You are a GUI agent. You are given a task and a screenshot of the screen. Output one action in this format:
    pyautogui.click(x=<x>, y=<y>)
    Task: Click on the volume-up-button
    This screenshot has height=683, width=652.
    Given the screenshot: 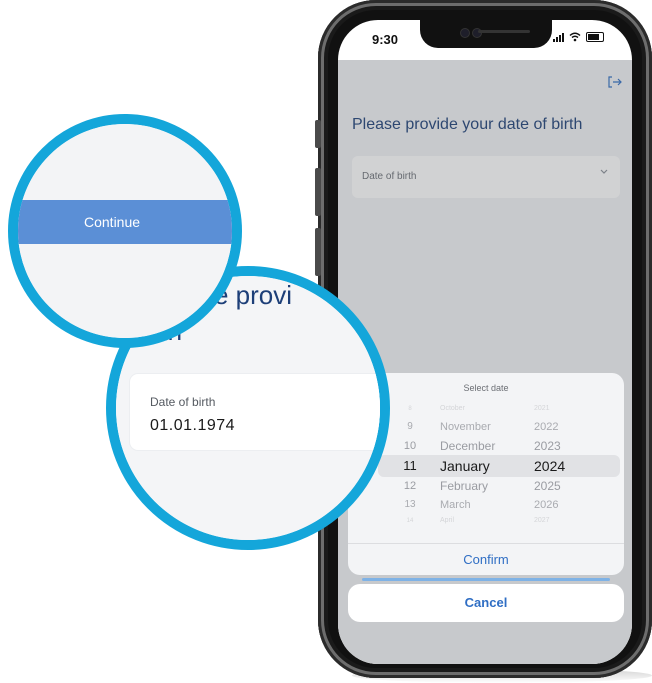 What is the action you would take?
    pyautogui.click(x=318, y=192)
    